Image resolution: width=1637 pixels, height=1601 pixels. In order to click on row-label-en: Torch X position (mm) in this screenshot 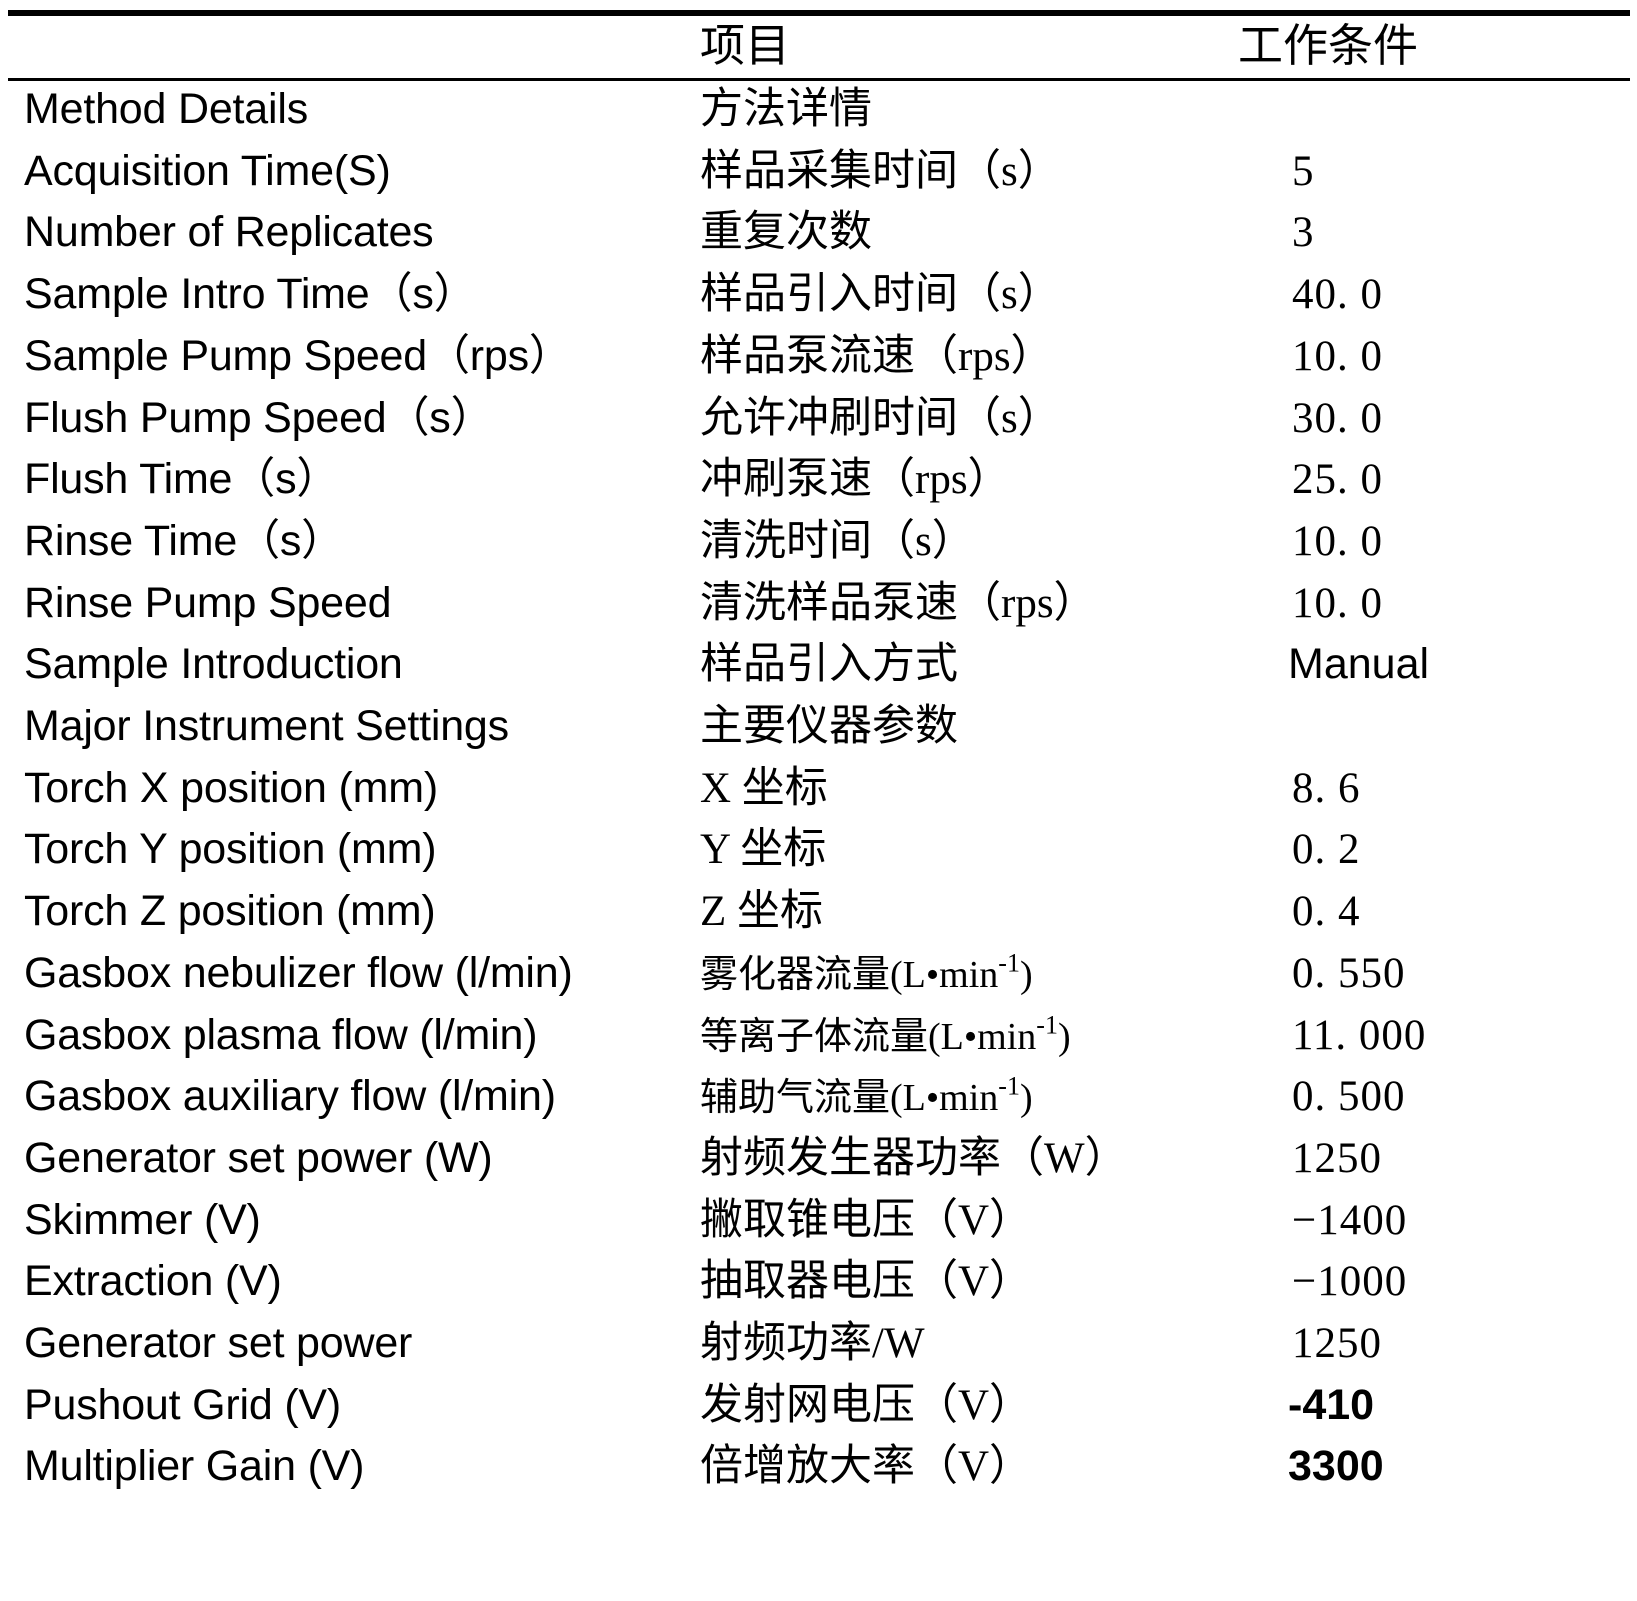, I will do `click(231, 787)`.